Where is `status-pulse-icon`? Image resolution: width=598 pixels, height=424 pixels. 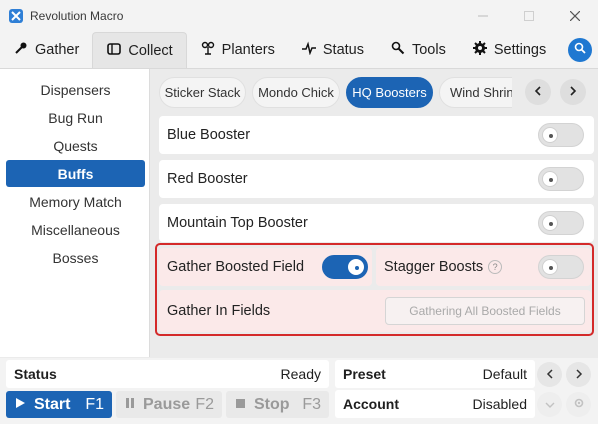
status-pulse-icon is located at coordinates (308, 50).